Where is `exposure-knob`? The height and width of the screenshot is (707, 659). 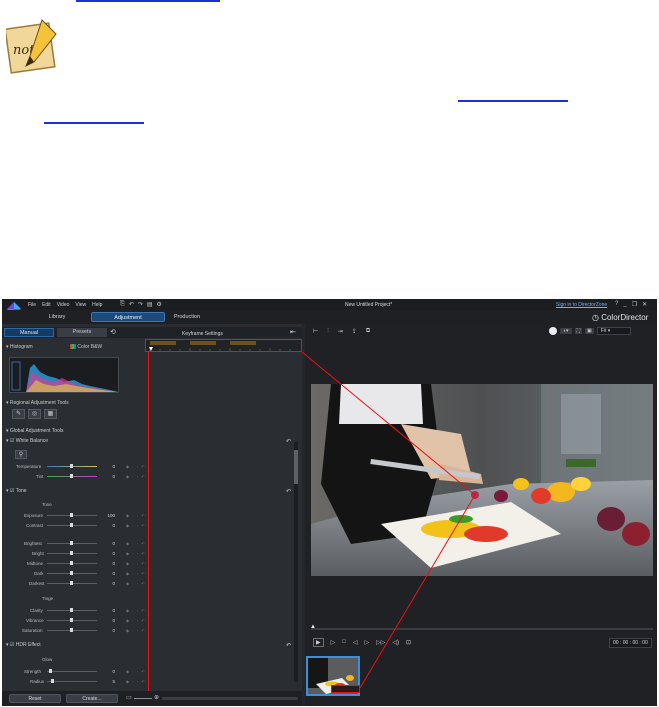
exposure-knob is located at coordinates (71, 515).